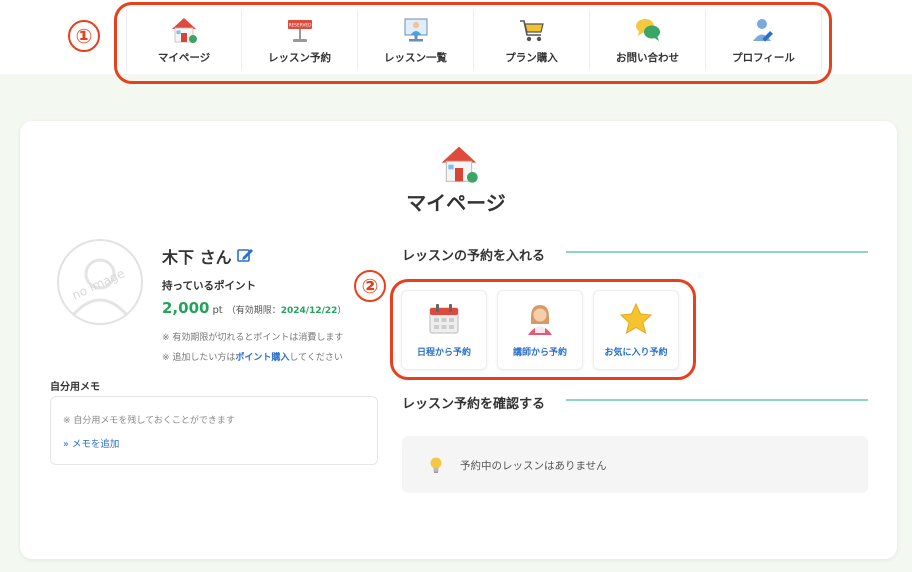  I want to click on reserve-by-teacher-button: 講師から予約, so click(540, 330).